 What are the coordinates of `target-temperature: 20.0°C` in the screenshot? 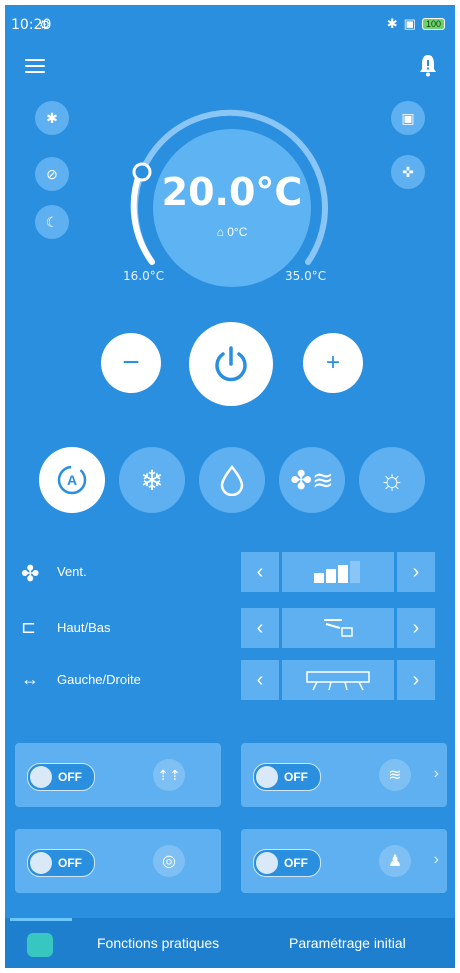 It's located at (232, 192).